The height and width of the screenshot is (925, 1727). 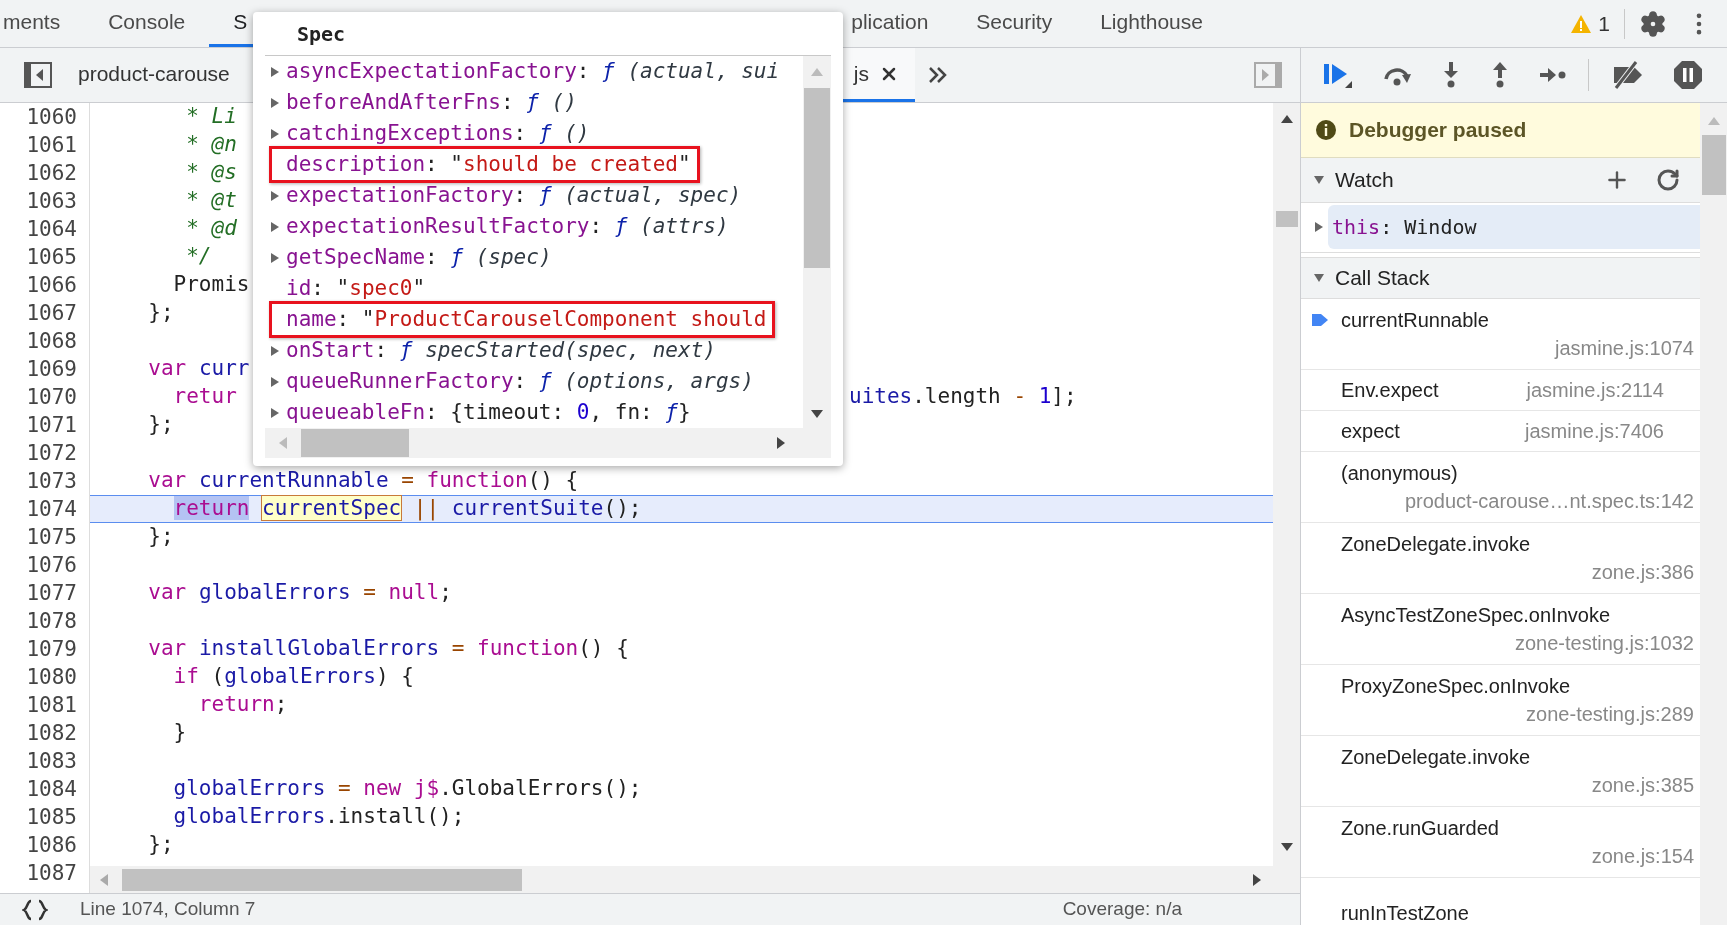 What do you see at coordinates (1500, 431) in the screenshot?
I see `call-frame: expect jasmine.js:7406` at bounding box center [1500, 431].